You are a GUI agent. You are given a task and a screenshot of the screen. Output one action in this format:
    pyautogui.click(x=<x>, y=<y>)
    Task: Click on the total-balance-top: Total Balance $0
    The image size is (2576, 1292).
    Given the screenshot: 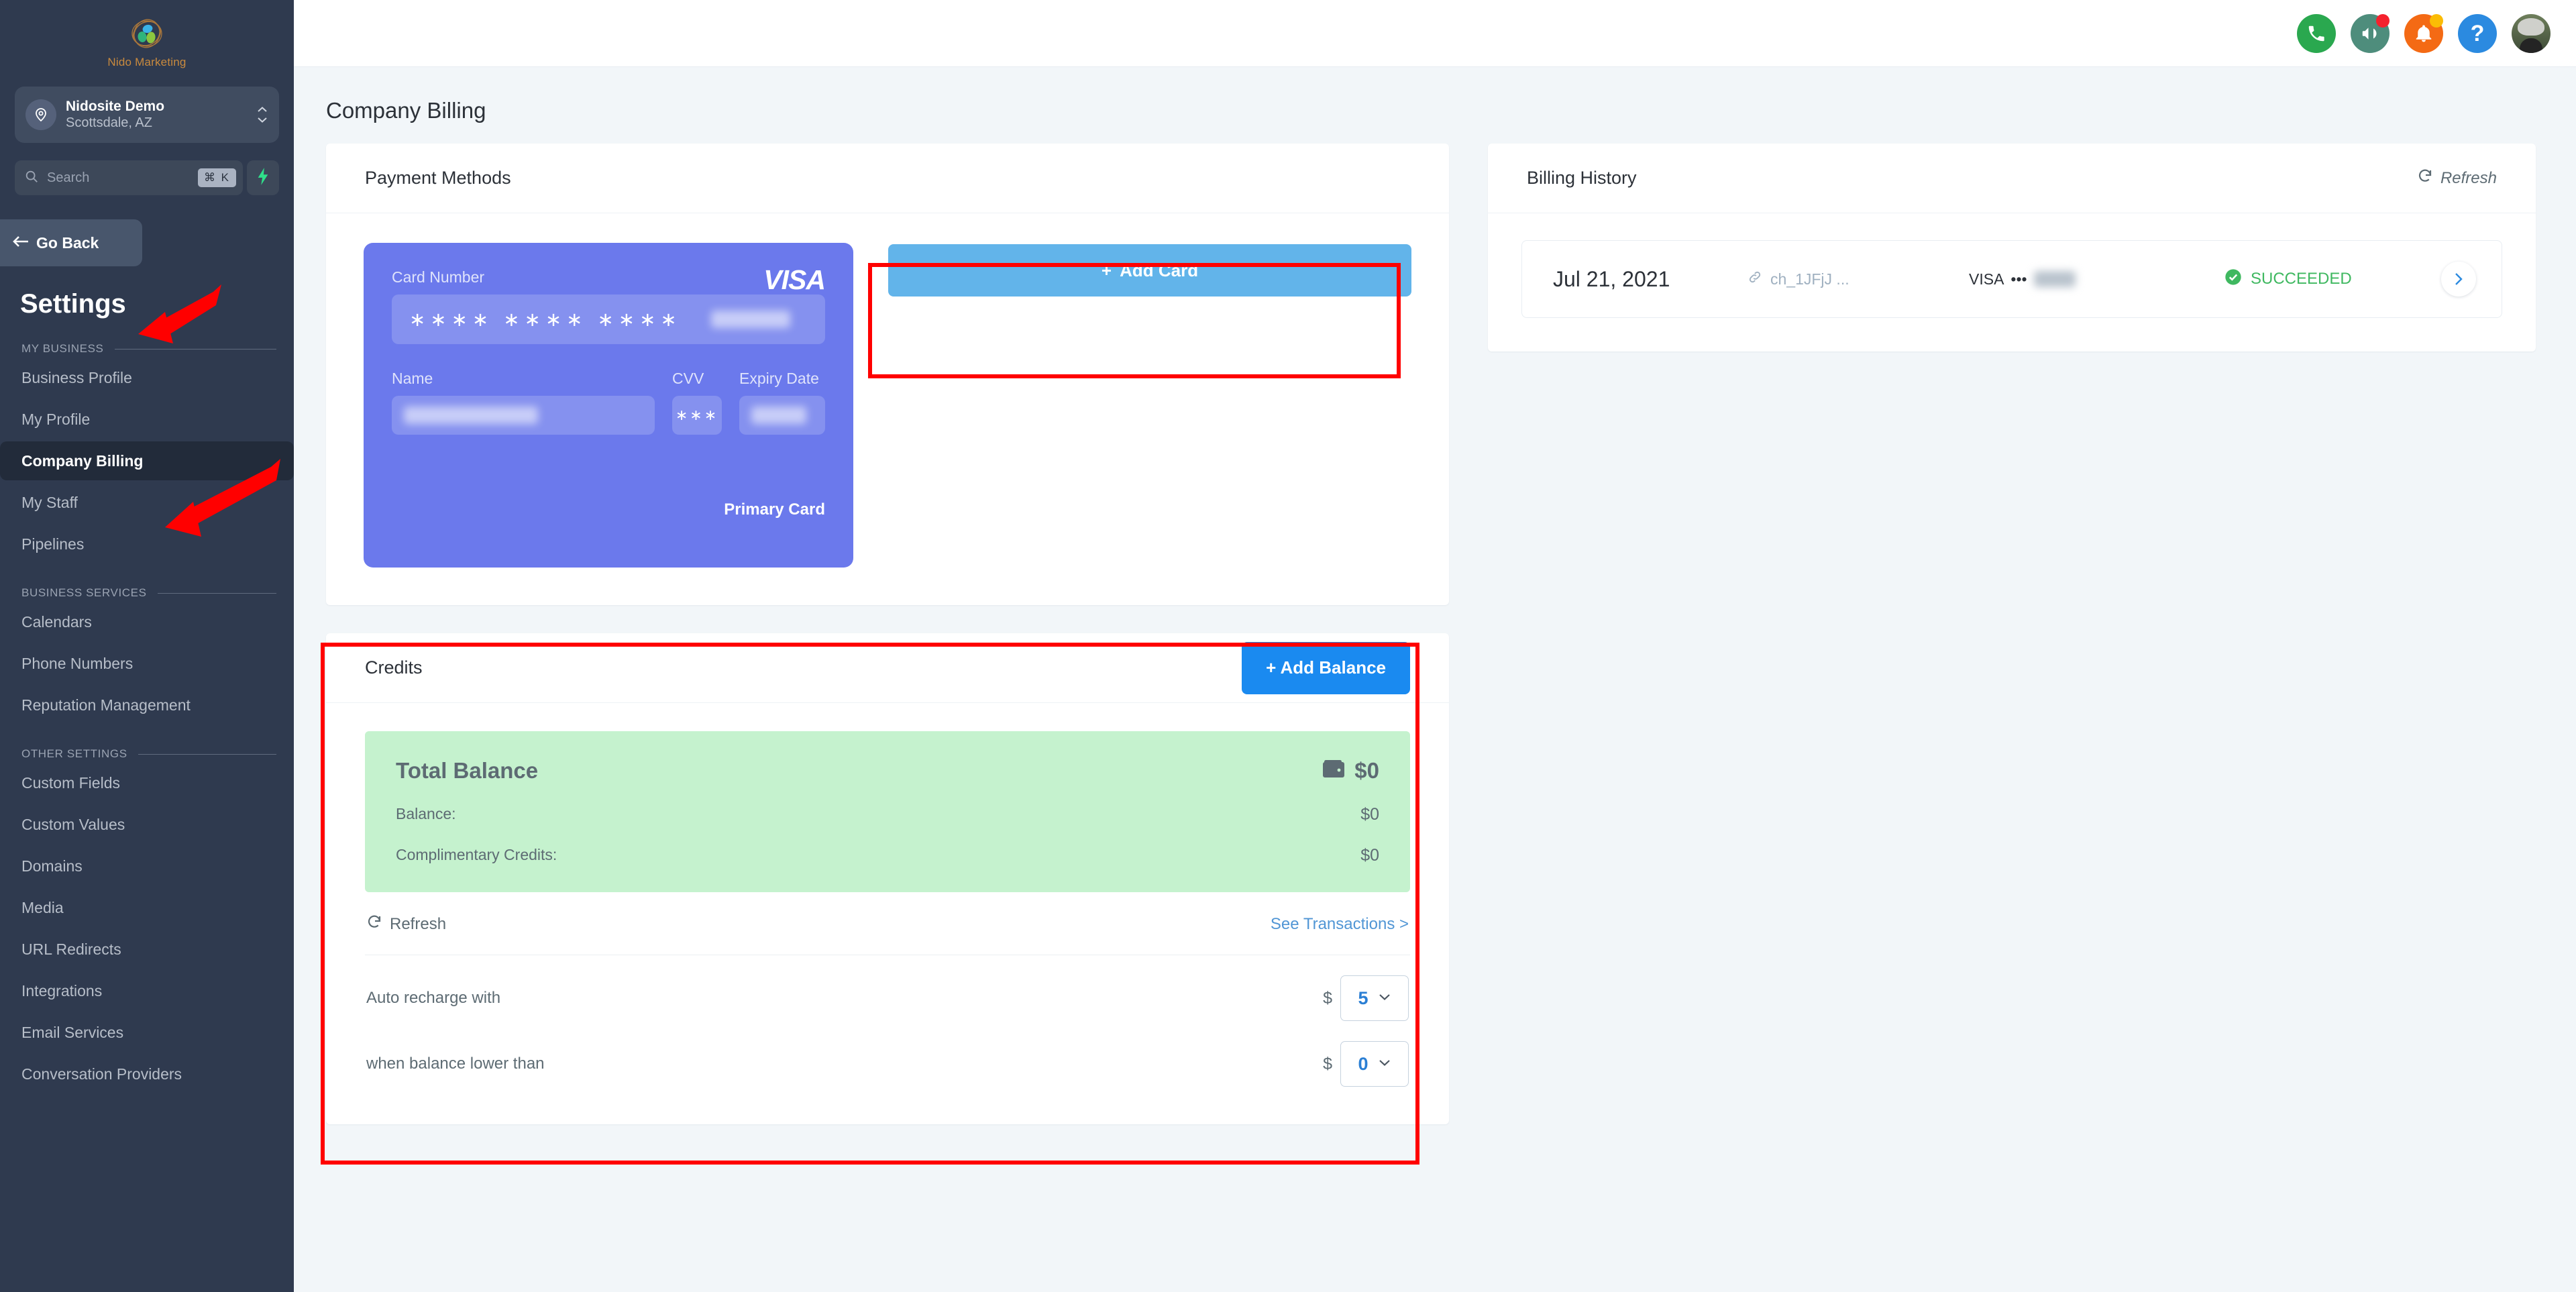 What is the action you would take?
    pyautogui.click(x=887, y=771)
    